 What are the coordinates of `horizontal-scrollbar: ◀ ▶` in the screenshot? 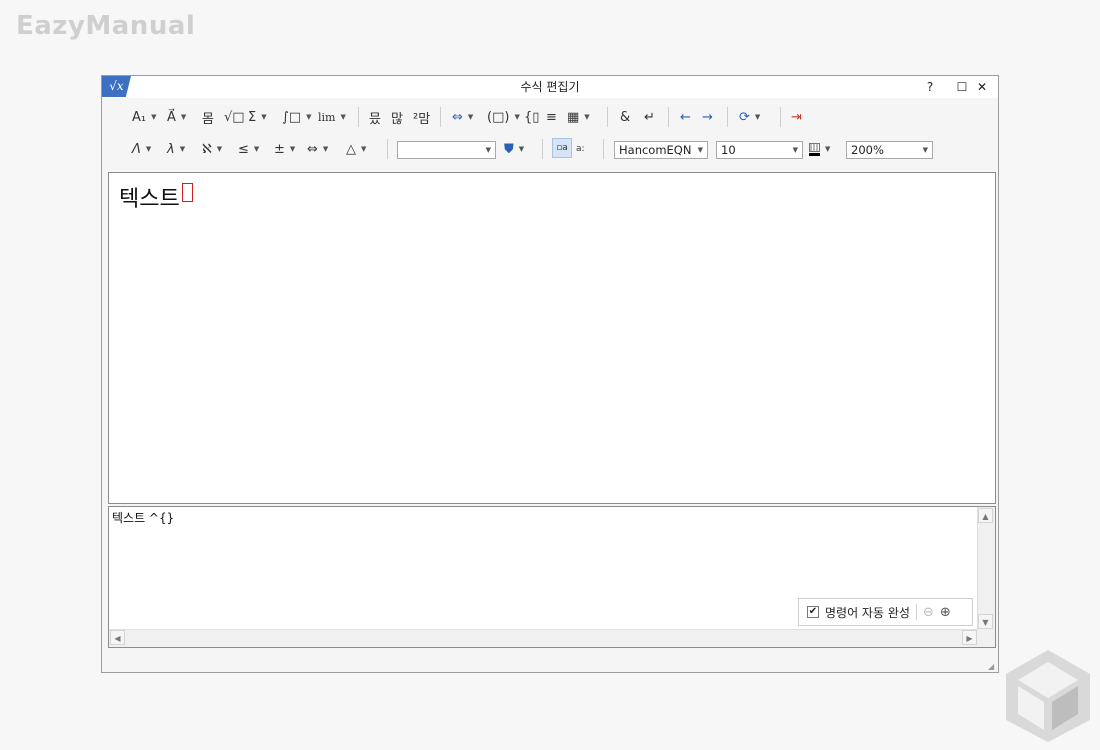 It's located at (543, 638).